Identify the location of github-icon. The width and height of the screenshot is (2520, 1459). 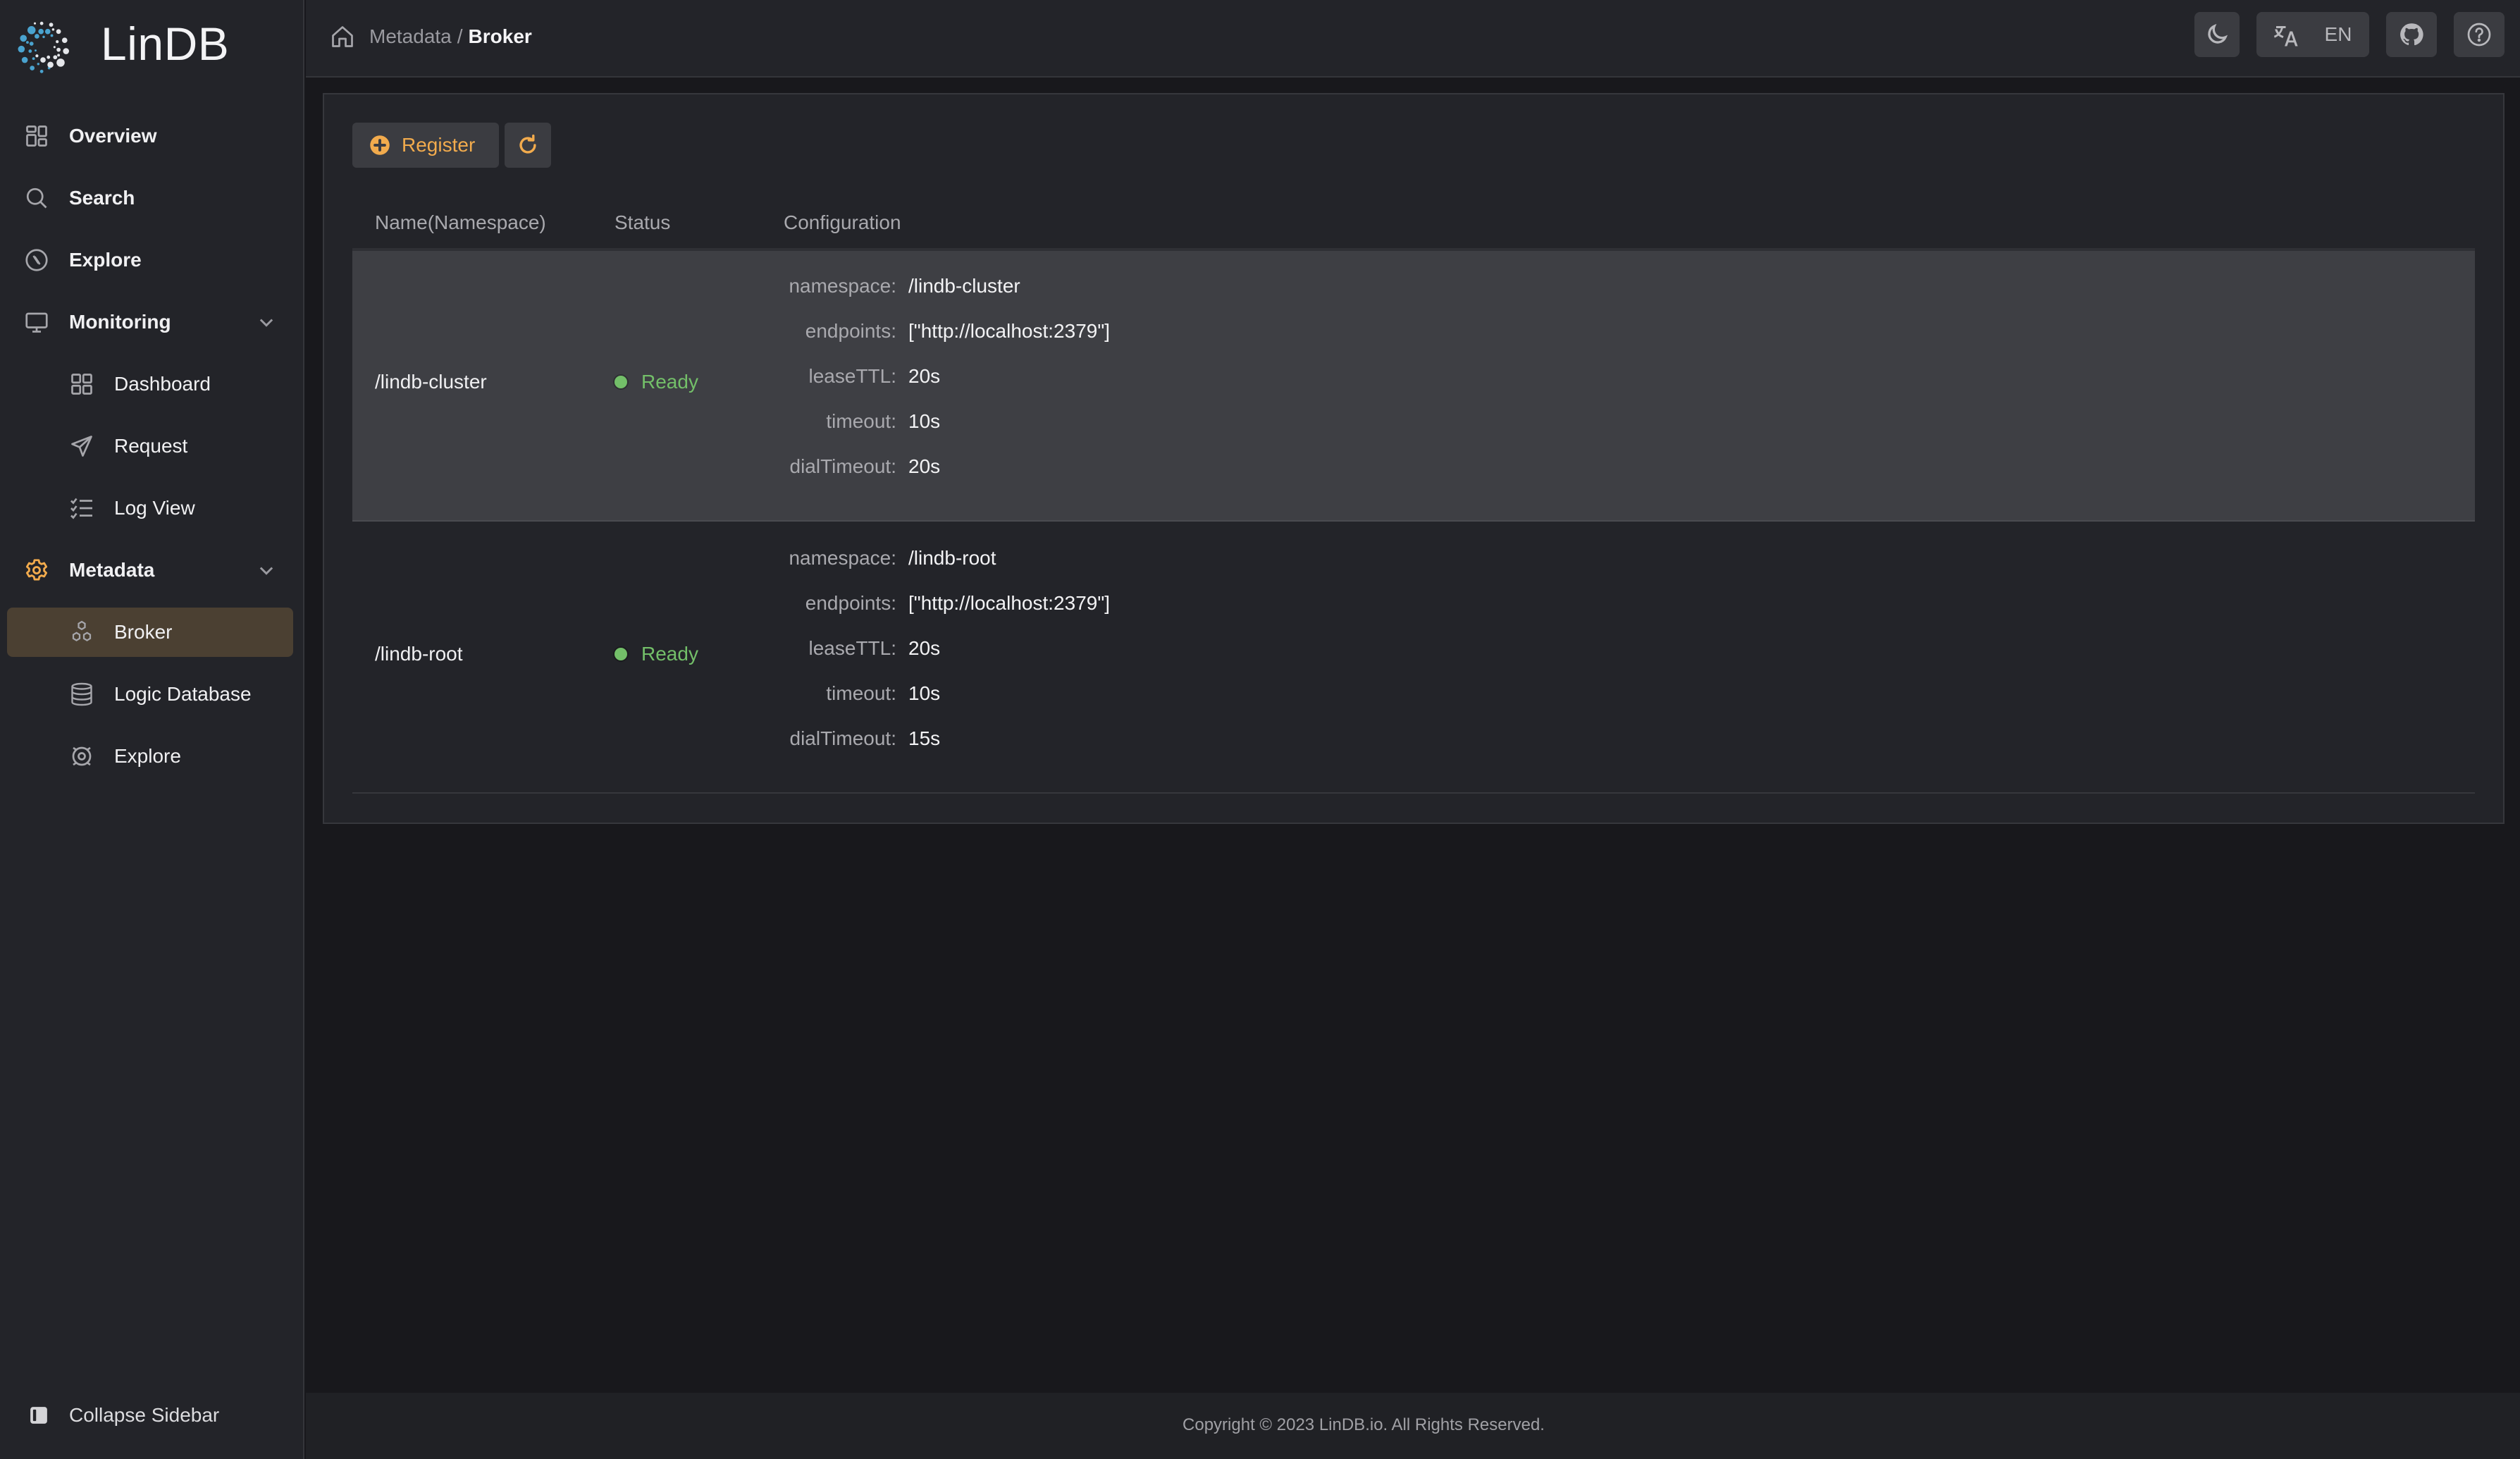
(2411, 34).